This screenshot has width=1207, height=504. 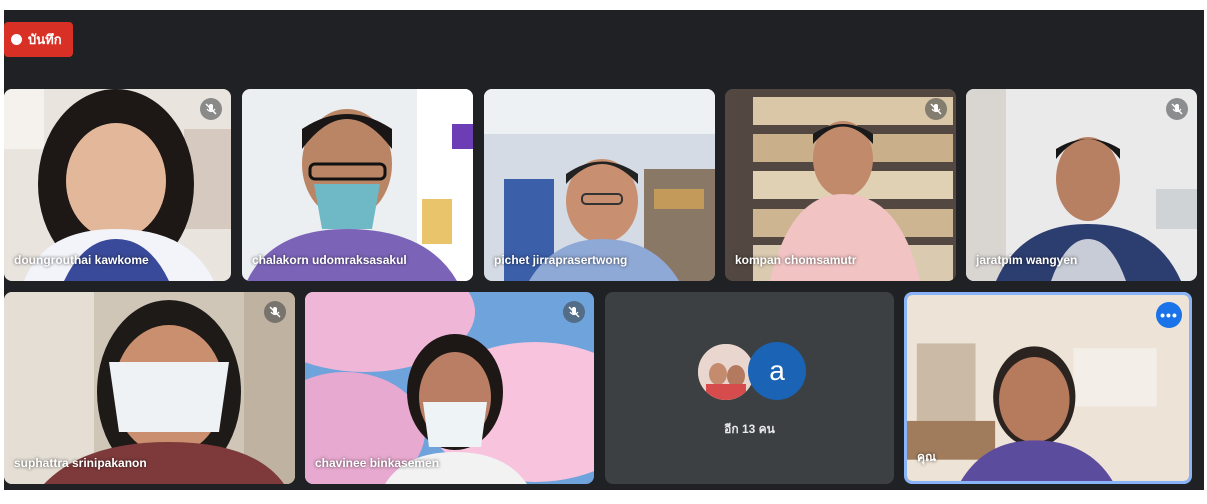 I want to click on participant-name: jaratpim wangyen, so click(x=1027, y=260).